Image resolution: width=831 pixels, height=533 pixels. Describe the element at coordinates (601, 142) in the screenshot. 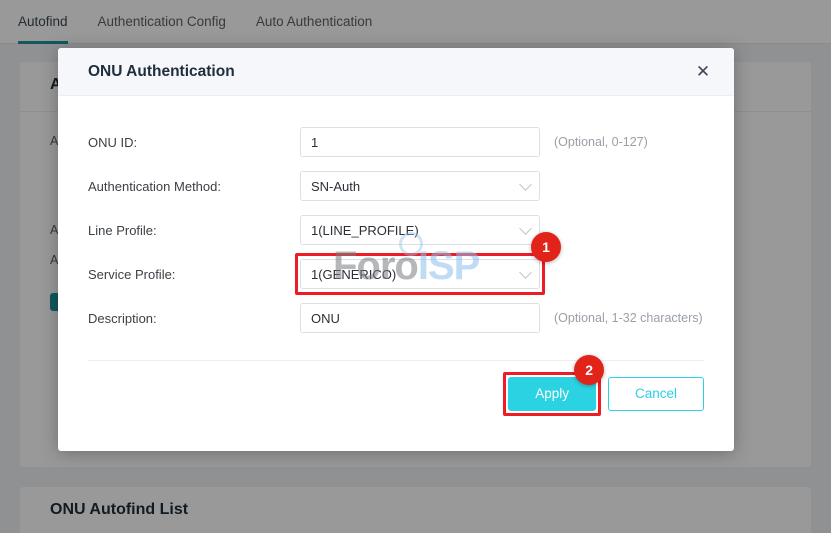

I see `onu-id-hint: (Optional, 0-127)` at that location.